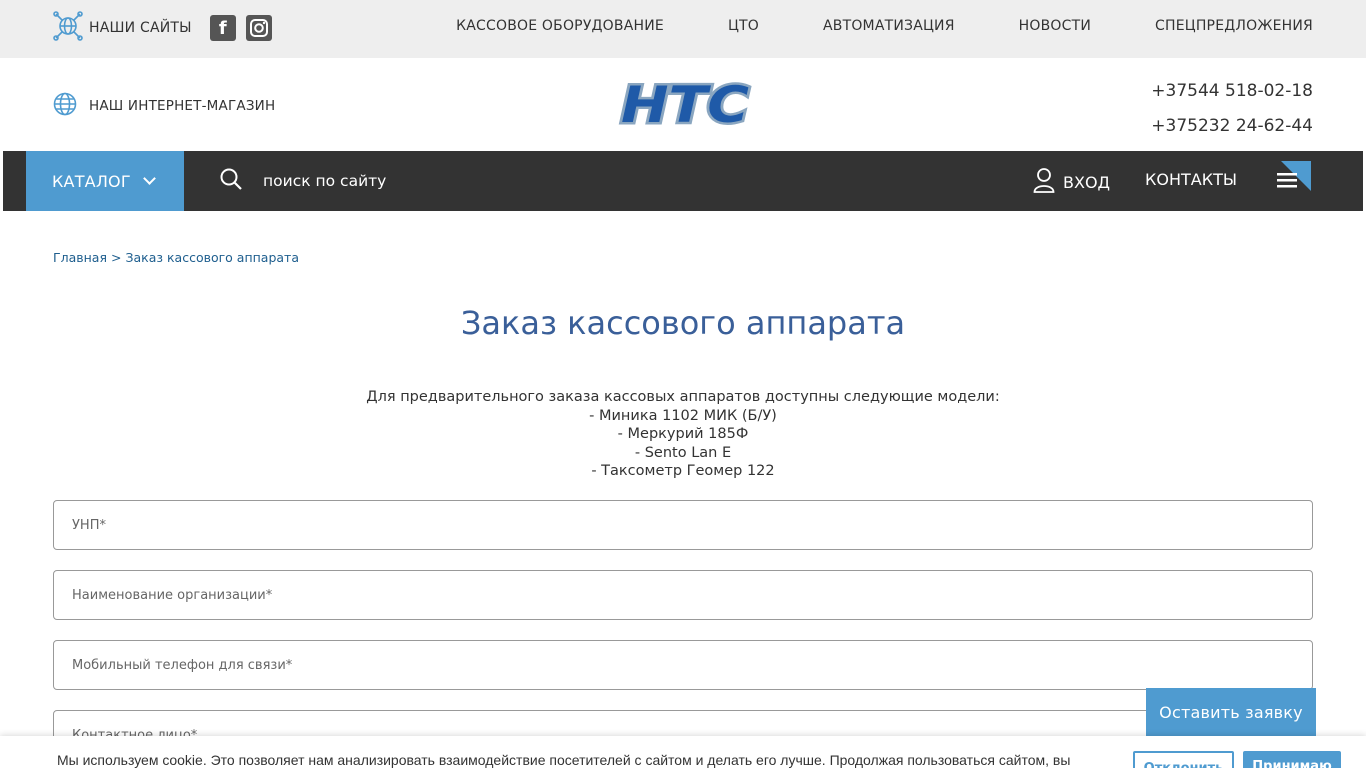 This screenshot has height=768, width=1366. Describe the element at coordinates (222, 28) in the screenshot. I see `facebook-icon: f` at that location.